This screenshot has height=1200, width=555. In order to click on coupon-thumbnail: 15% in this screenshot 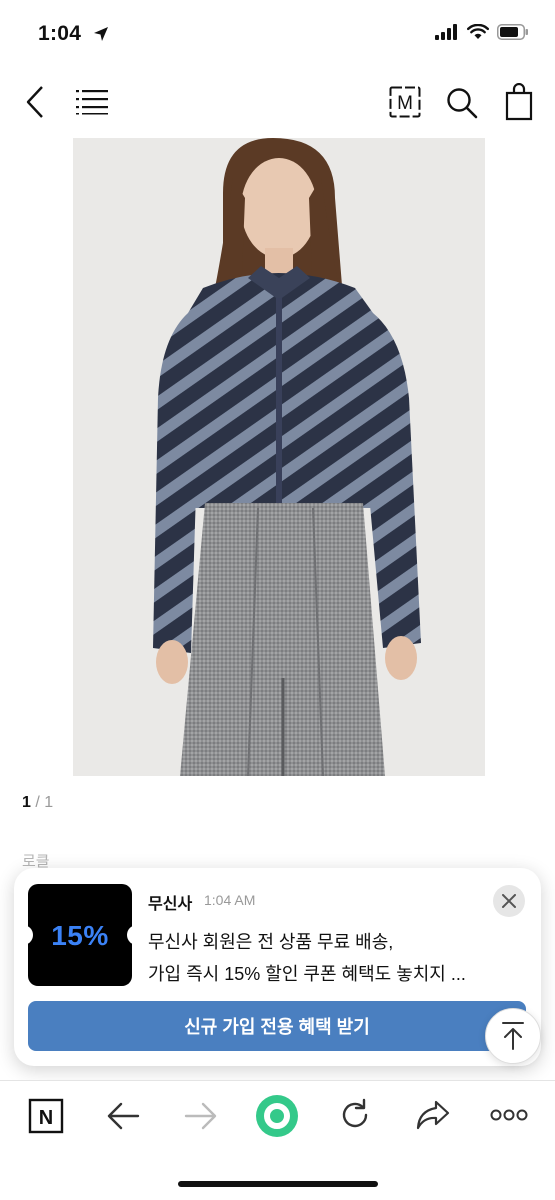, I will do `click(80, 935)`.